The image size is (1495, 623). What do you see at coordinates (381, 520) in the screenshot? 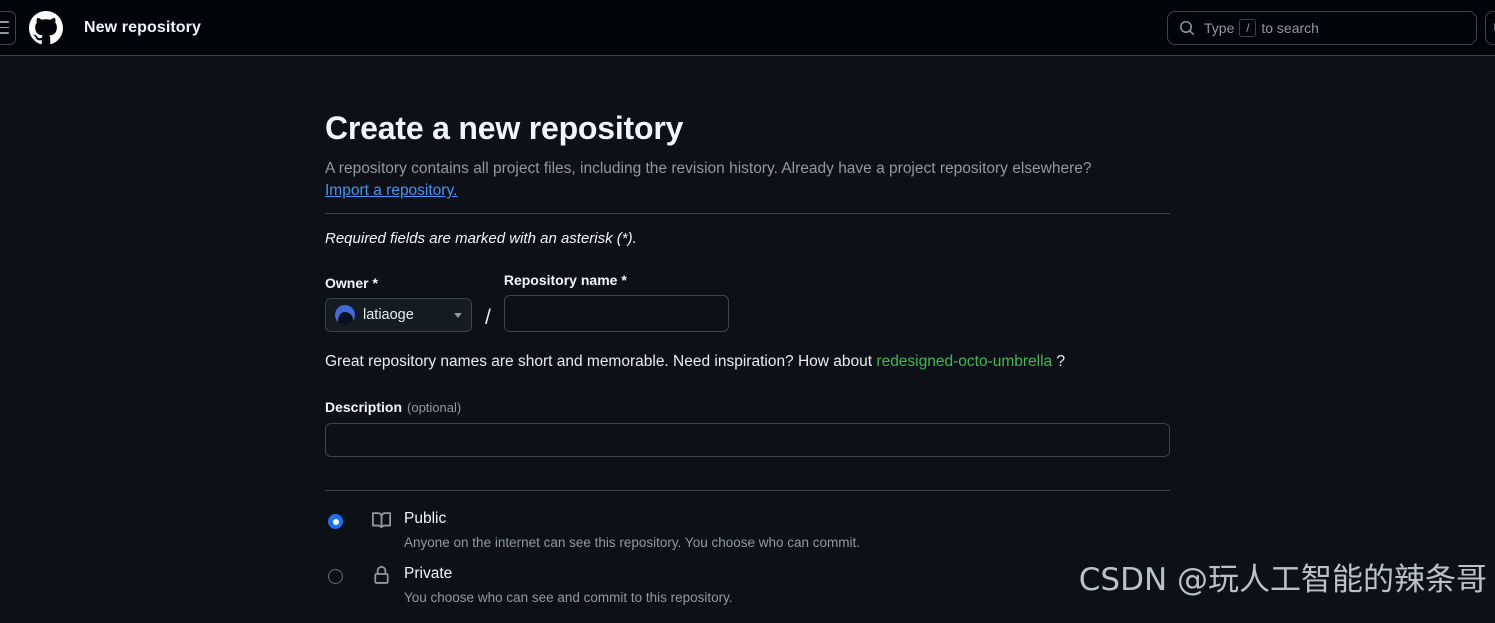
I see `repo-book-icon` at bounding box center [381, 520].